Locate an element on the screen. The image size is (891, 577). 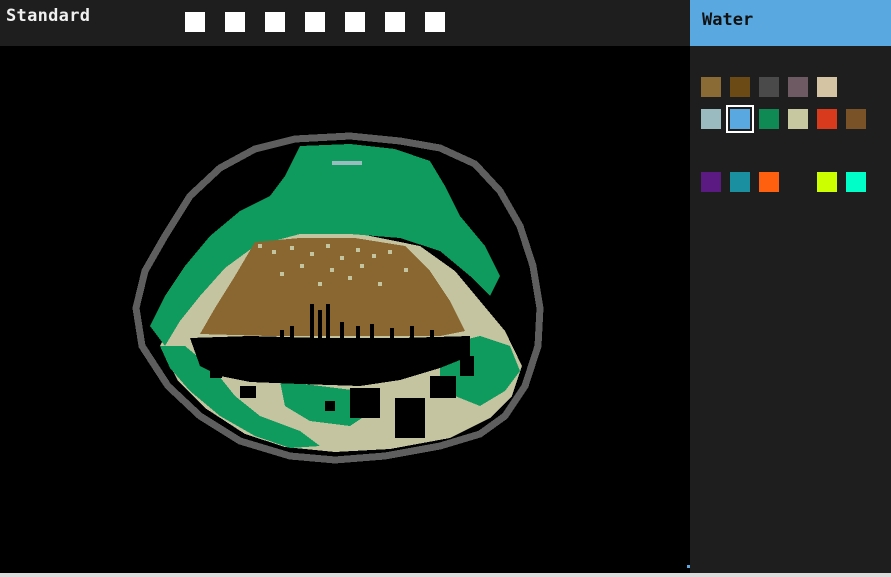
bottom-edge-strip is located at coordinates (445, 575).